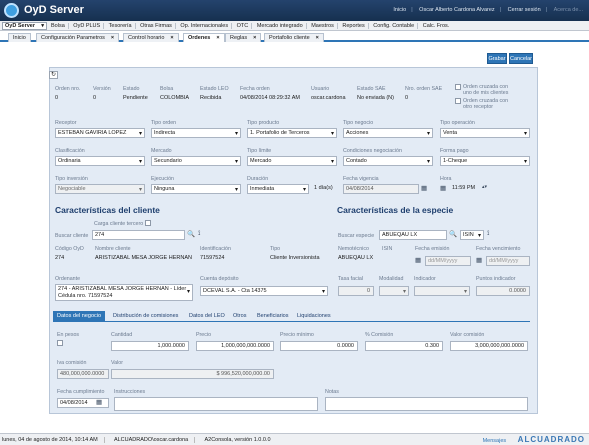 This screenshot has width=589, height=445. What do you see at coordinates (472, 235) in the screenshot?
I see `especie-id-type-select: ISIN ▾` at bounding box center [472, 235].